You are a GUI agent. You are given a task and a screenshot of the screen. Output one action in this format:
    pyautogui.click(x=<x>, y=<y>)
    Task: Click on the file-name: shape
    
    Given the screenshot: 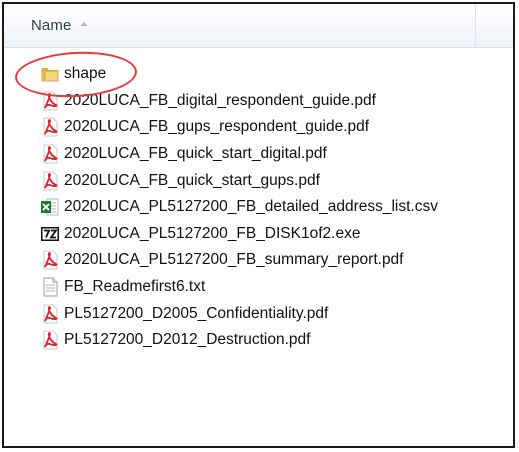 What is the action you would take?
    pyautogui.click(x=85, y=74)
    